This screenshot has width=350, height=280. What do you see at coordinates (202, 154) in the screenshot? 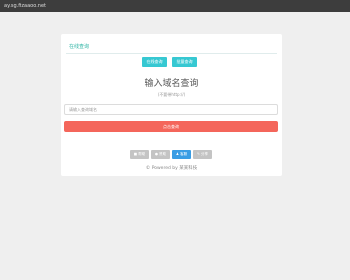
I see `share-button: ✎ 分享` at bounding box center [202, 154].